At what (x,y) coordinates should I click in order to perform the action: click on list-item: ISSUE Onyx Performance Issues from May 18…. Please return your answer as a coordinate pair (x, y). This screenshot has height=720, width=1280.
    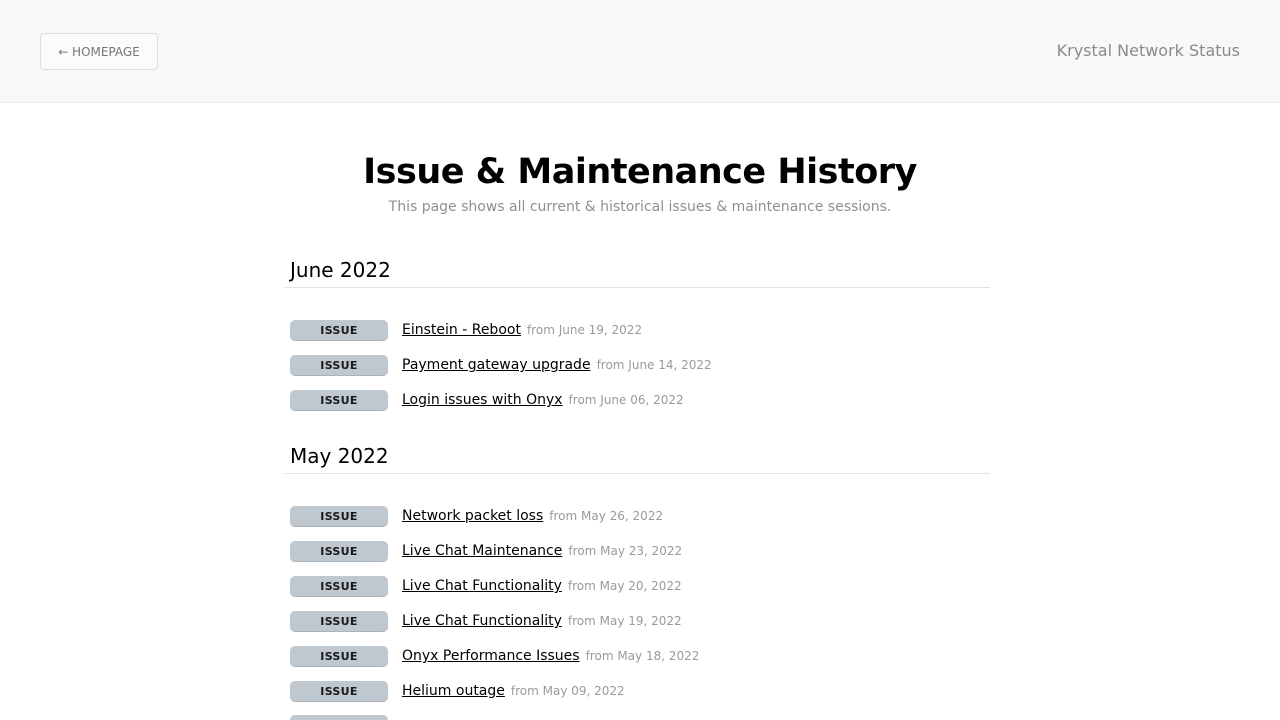
    Looking at the image, I should click on (640, 655).